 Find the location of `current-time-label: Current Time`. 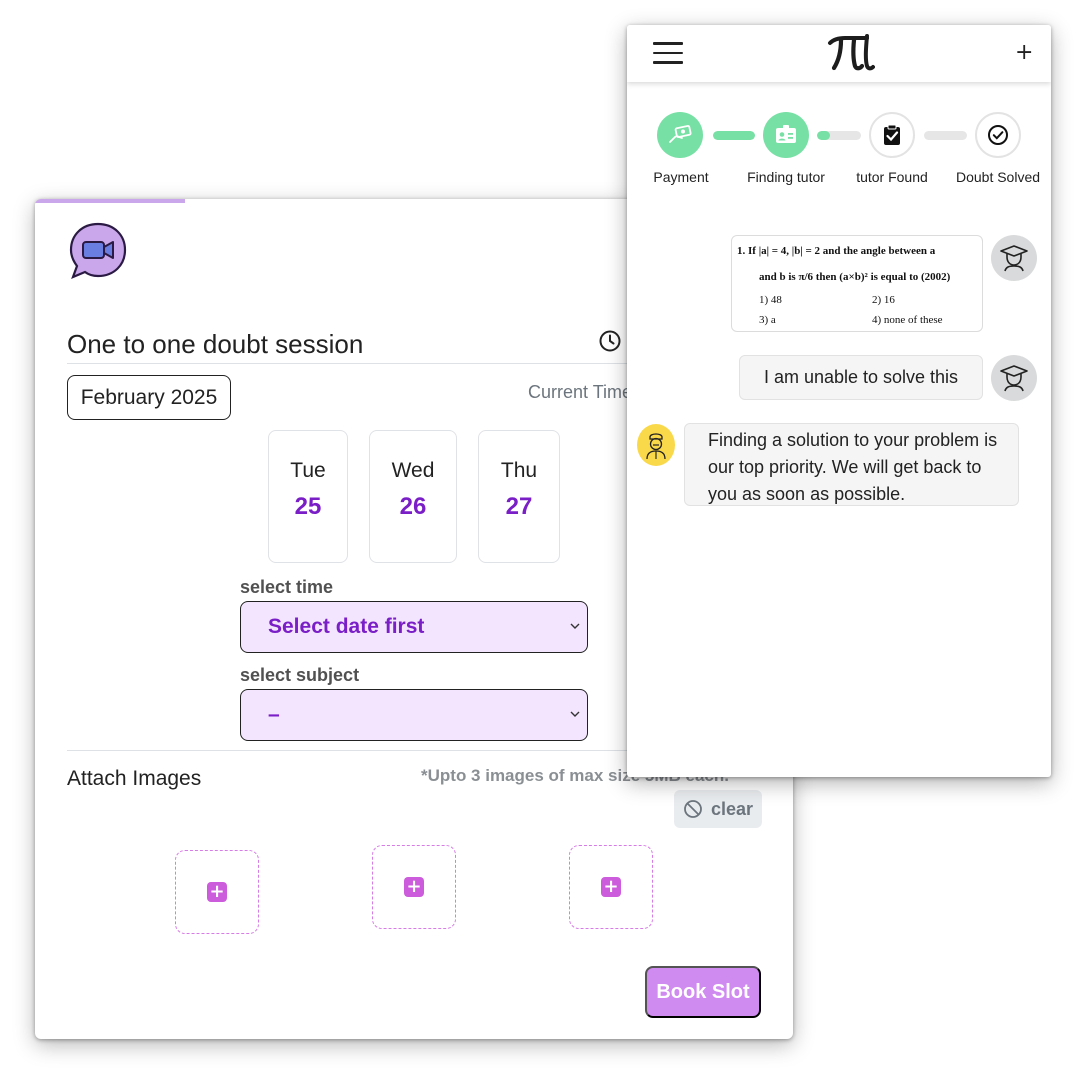

current-time-label: Current Time is located at coordinates (580, 392).